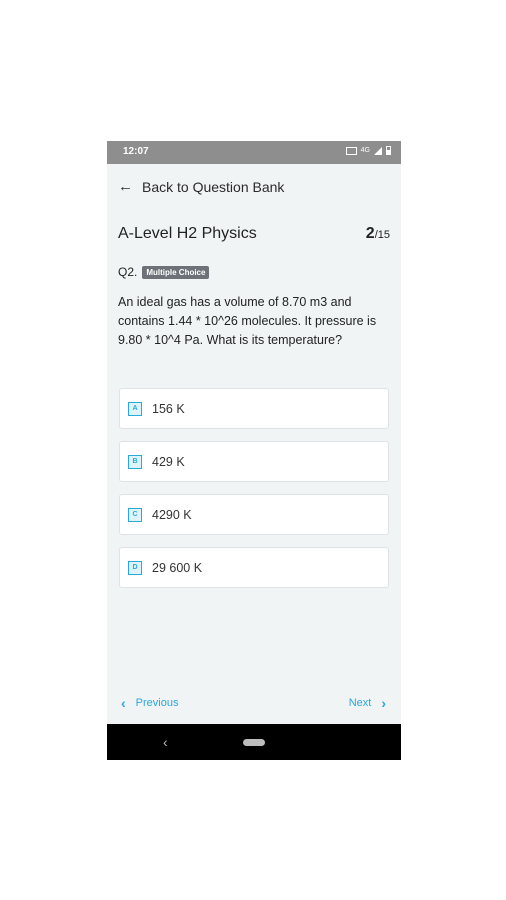 Image resolution: width=506 pixels, height=900 pixels. I want to click on option-b: B 429 K, so click(254, 461).